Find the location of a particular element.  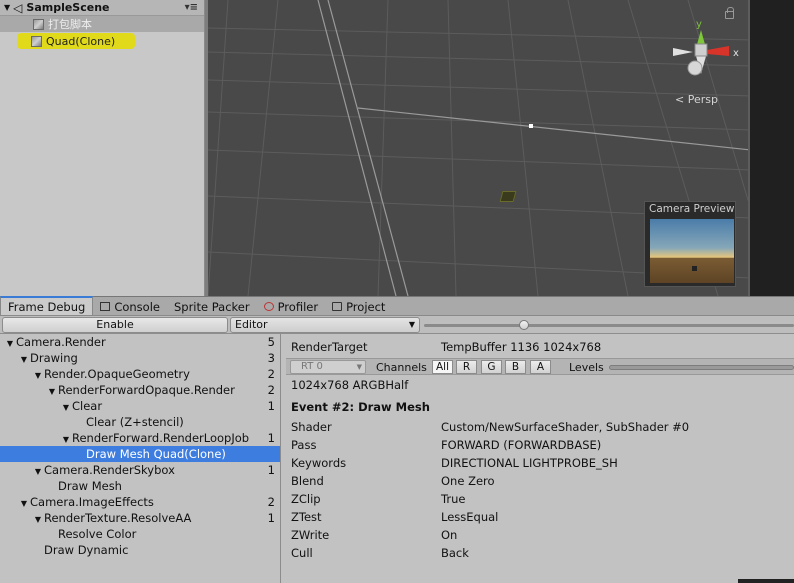

tree-row-label: Draw Mesh is located at coordinates (90, 486).